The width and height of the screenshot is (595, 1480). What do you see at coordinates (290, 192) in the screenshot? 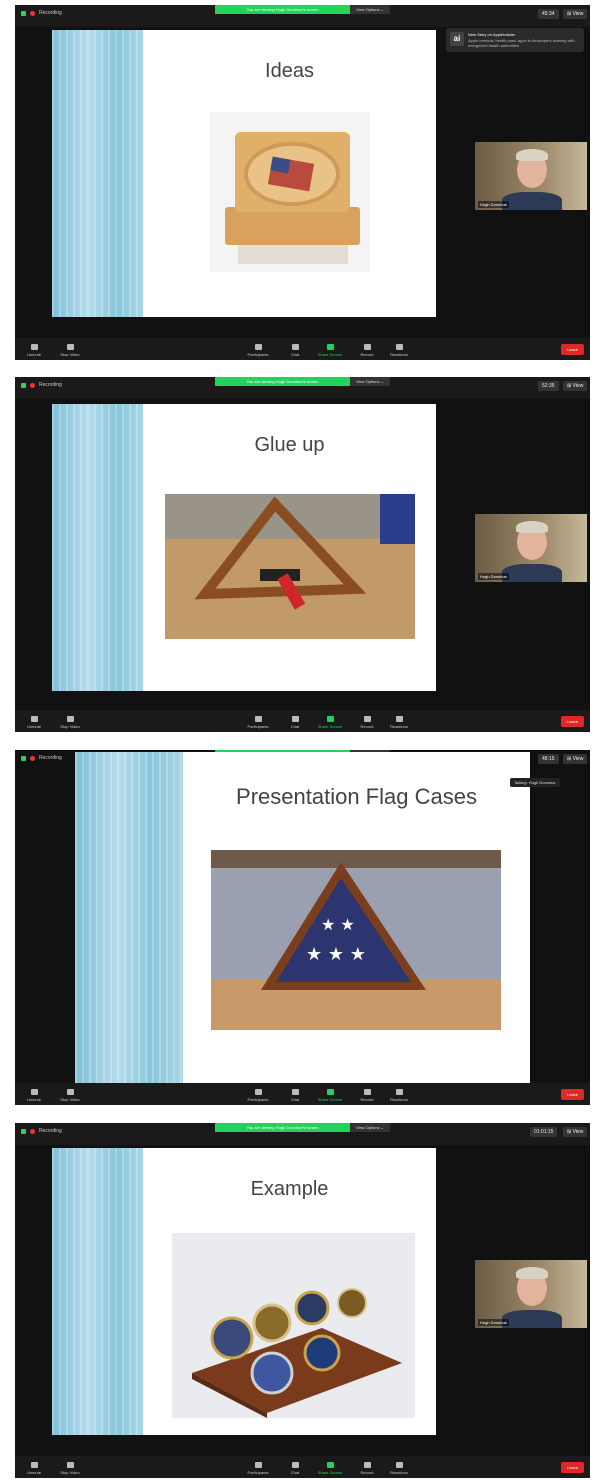
I see `slide-photo` at bounding box center [290, 192].